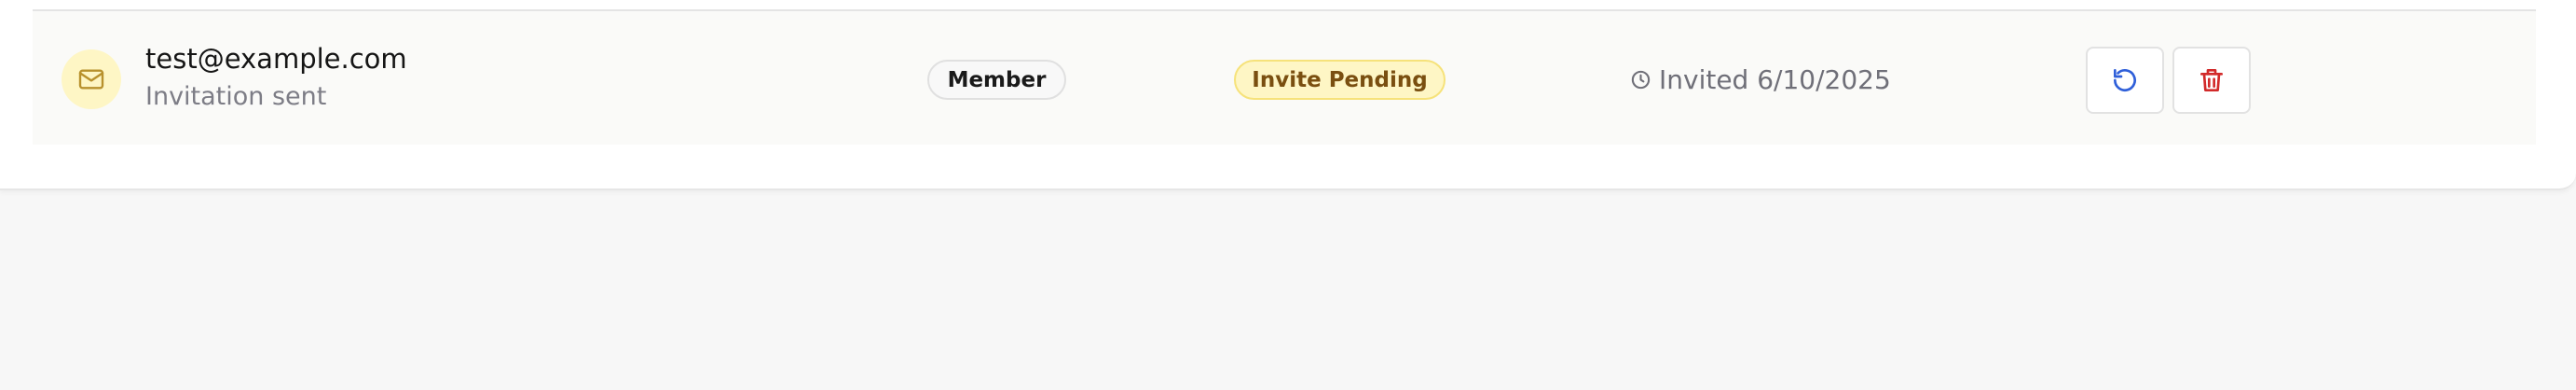  I want to click on role-badge: Member, so click(996, 80).